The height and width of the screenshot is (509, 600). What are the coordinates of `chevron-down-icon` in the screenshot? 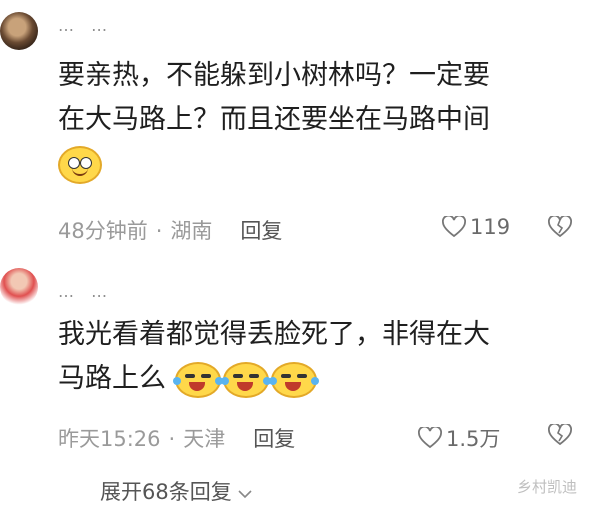 It's located at (245, 494).